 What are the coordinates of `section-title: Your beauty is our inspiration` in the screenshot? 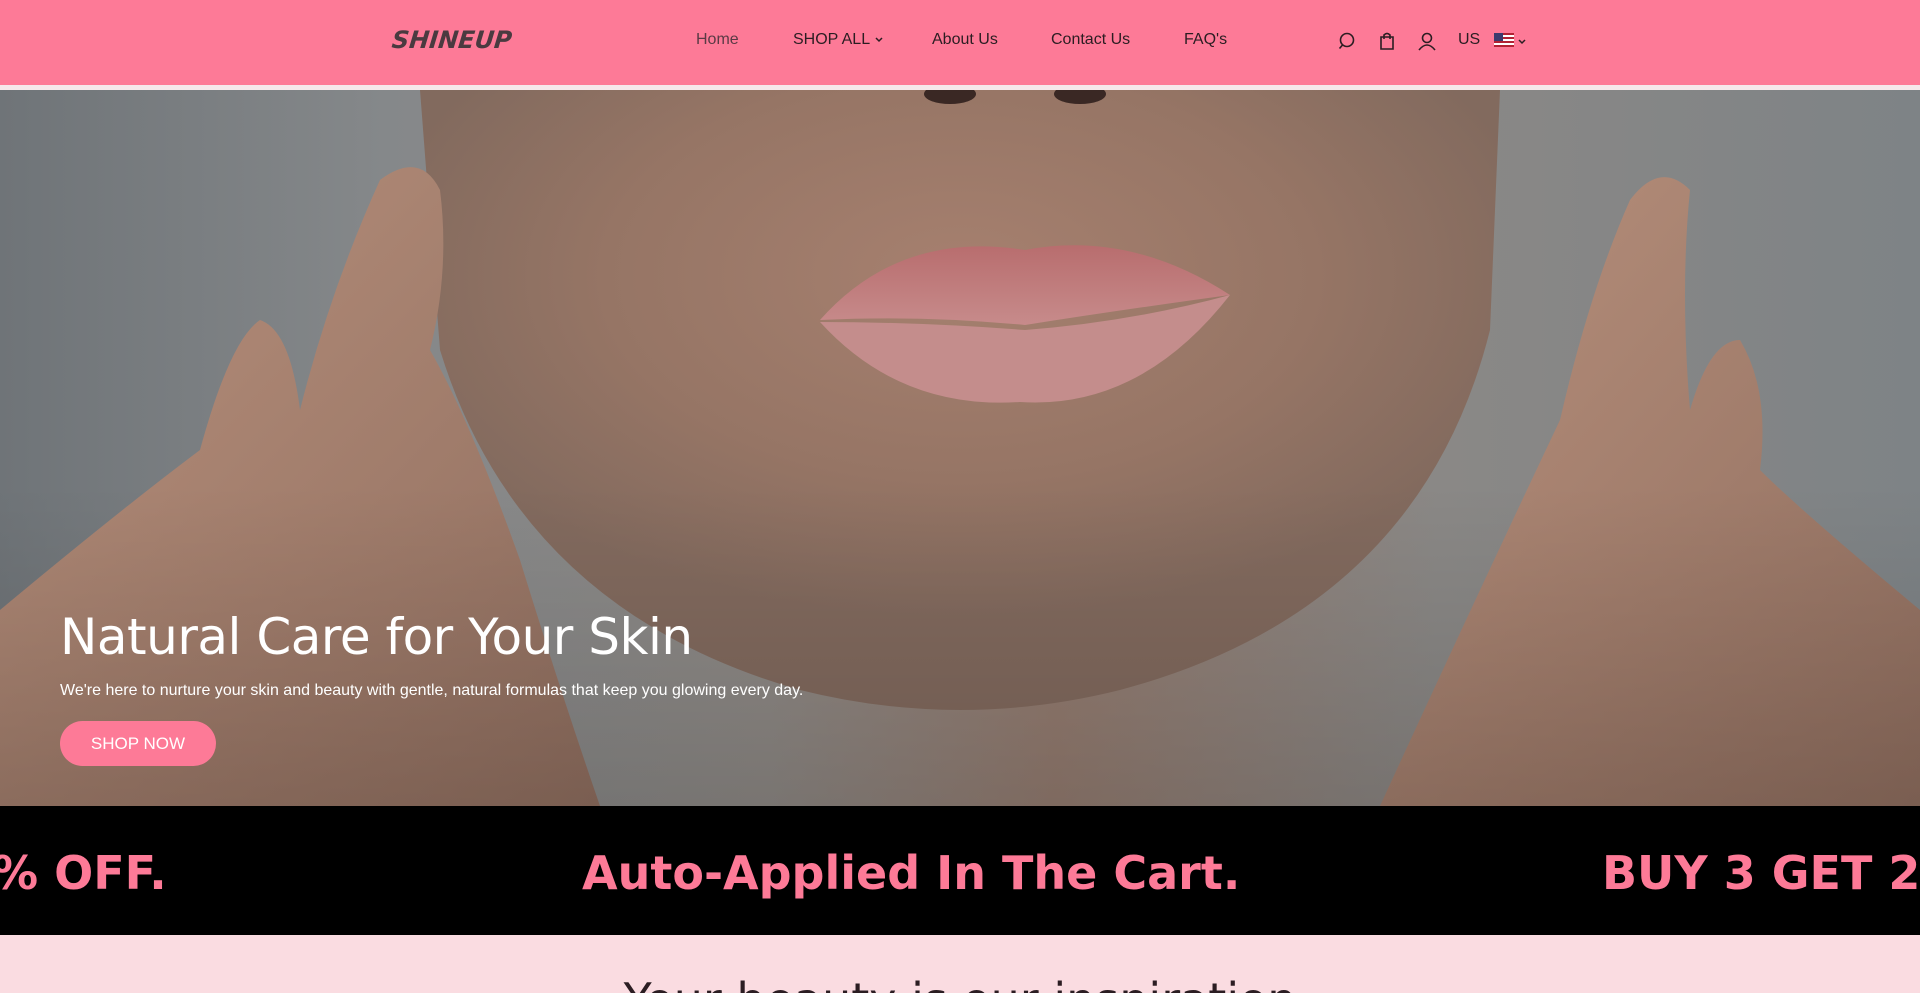 It's located at (960, 983).